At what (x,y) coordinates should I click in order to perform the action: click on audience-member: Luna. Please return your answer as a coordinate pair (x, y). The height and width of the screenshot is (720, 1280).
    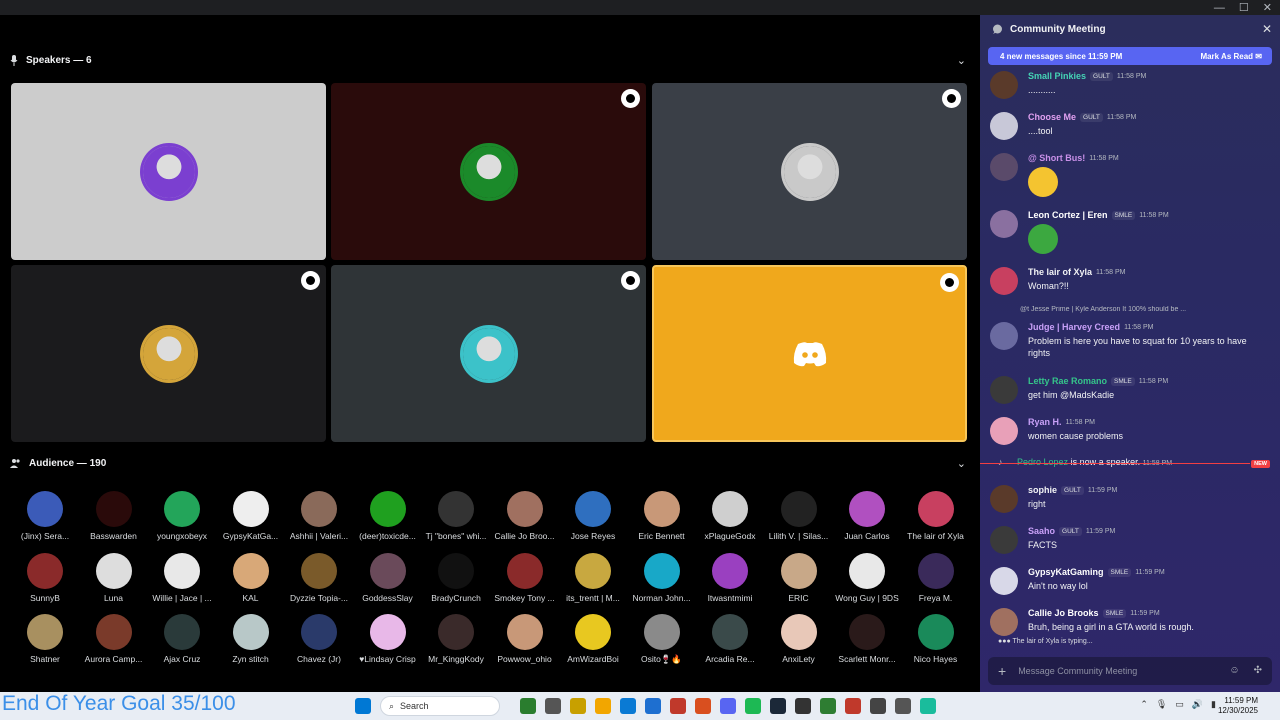
    Looking at the image, I should click on (114, 577).